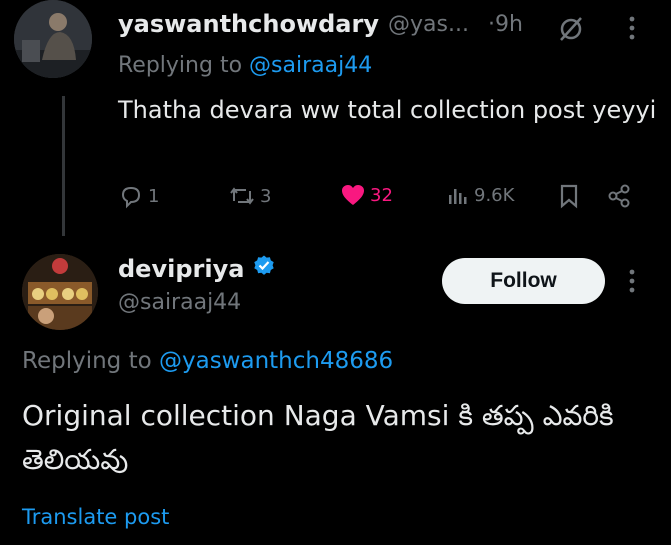 This screenshot has height=545, width=671. What do you see at coordinates (310, 65) in the screenshot?
I see `replying-to-link: @sairaaj44` at bounding box center [310, 65].